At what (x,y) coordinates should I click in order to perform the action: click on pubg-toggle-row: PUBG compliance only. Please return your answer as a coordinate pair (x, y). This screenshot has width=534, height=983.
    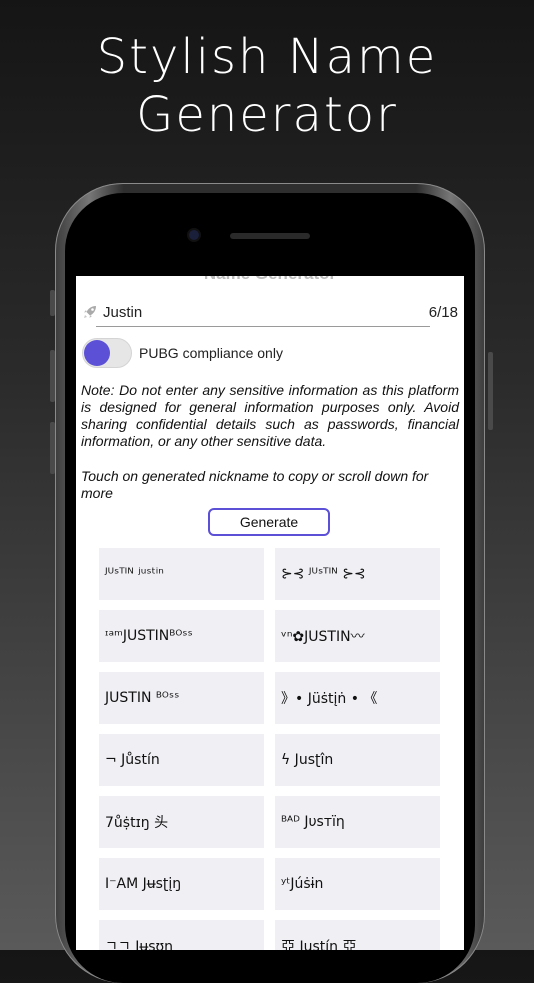
    Looking at the image, I should click on (267, 353).